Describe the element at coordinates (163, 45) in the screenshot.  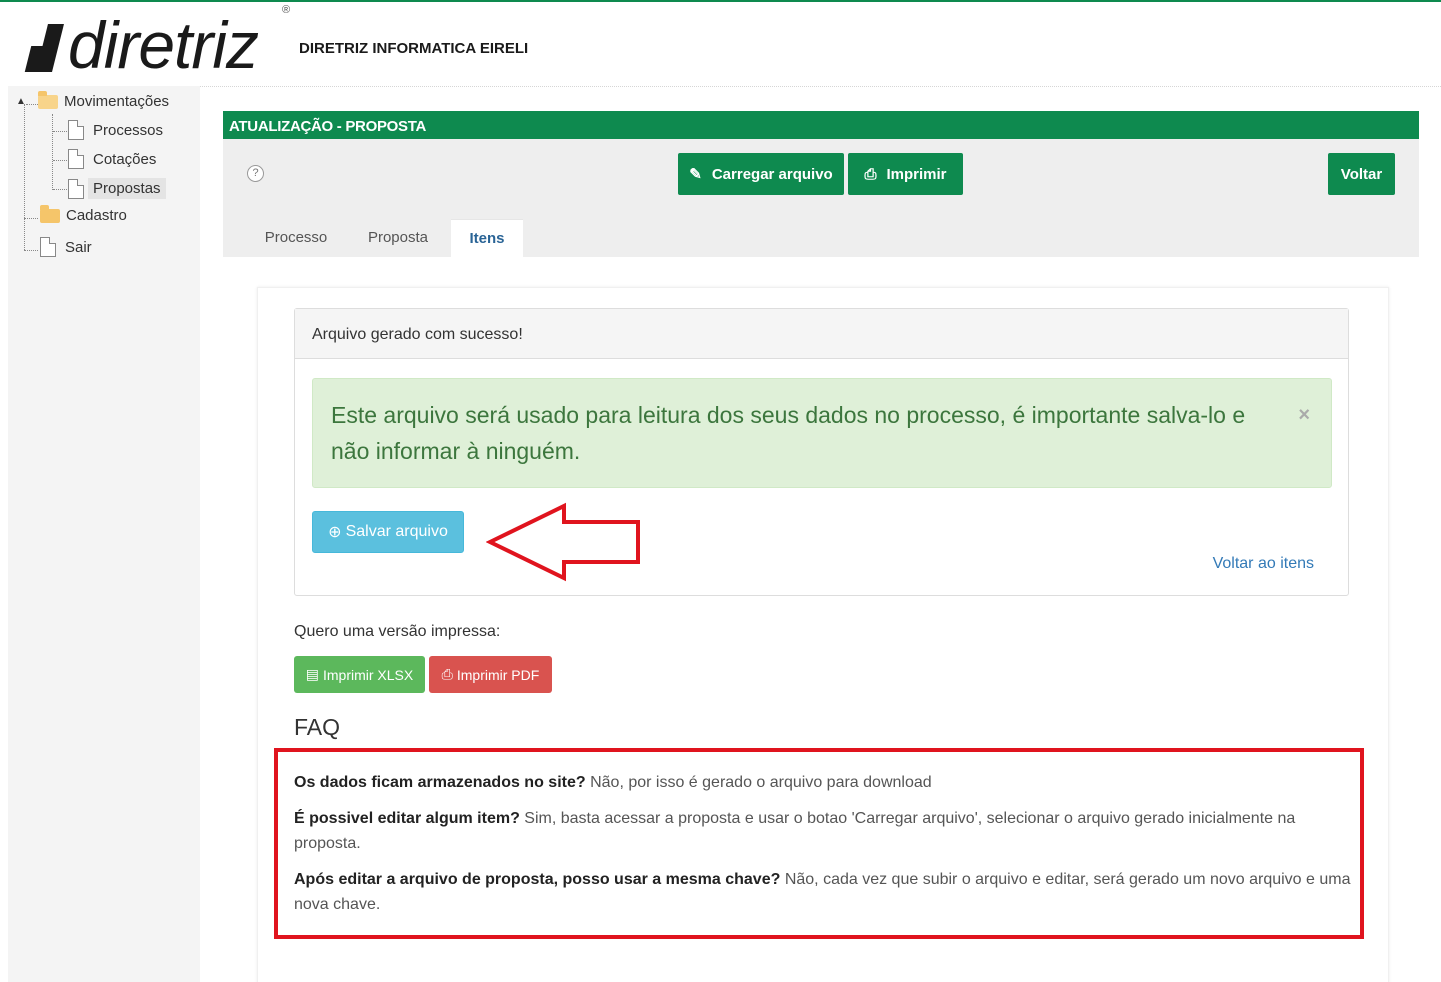
I see `brand-wordmark: diretriz` at that location.